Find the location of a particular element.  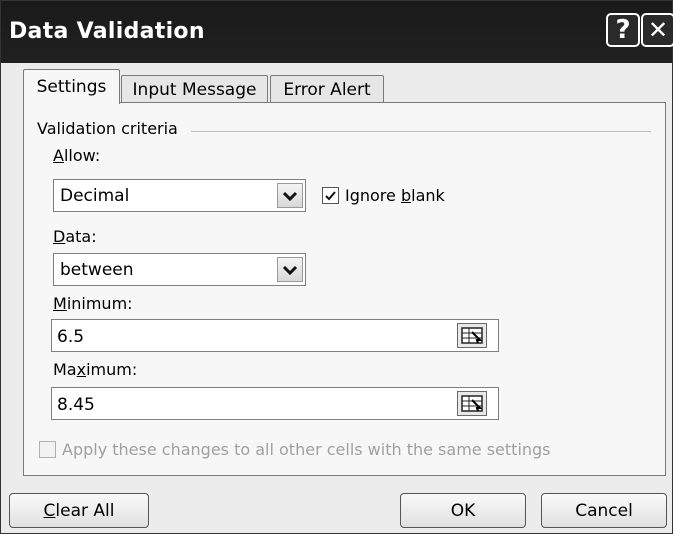

cancel-label: Cancel is located at coordinates (604, 510).